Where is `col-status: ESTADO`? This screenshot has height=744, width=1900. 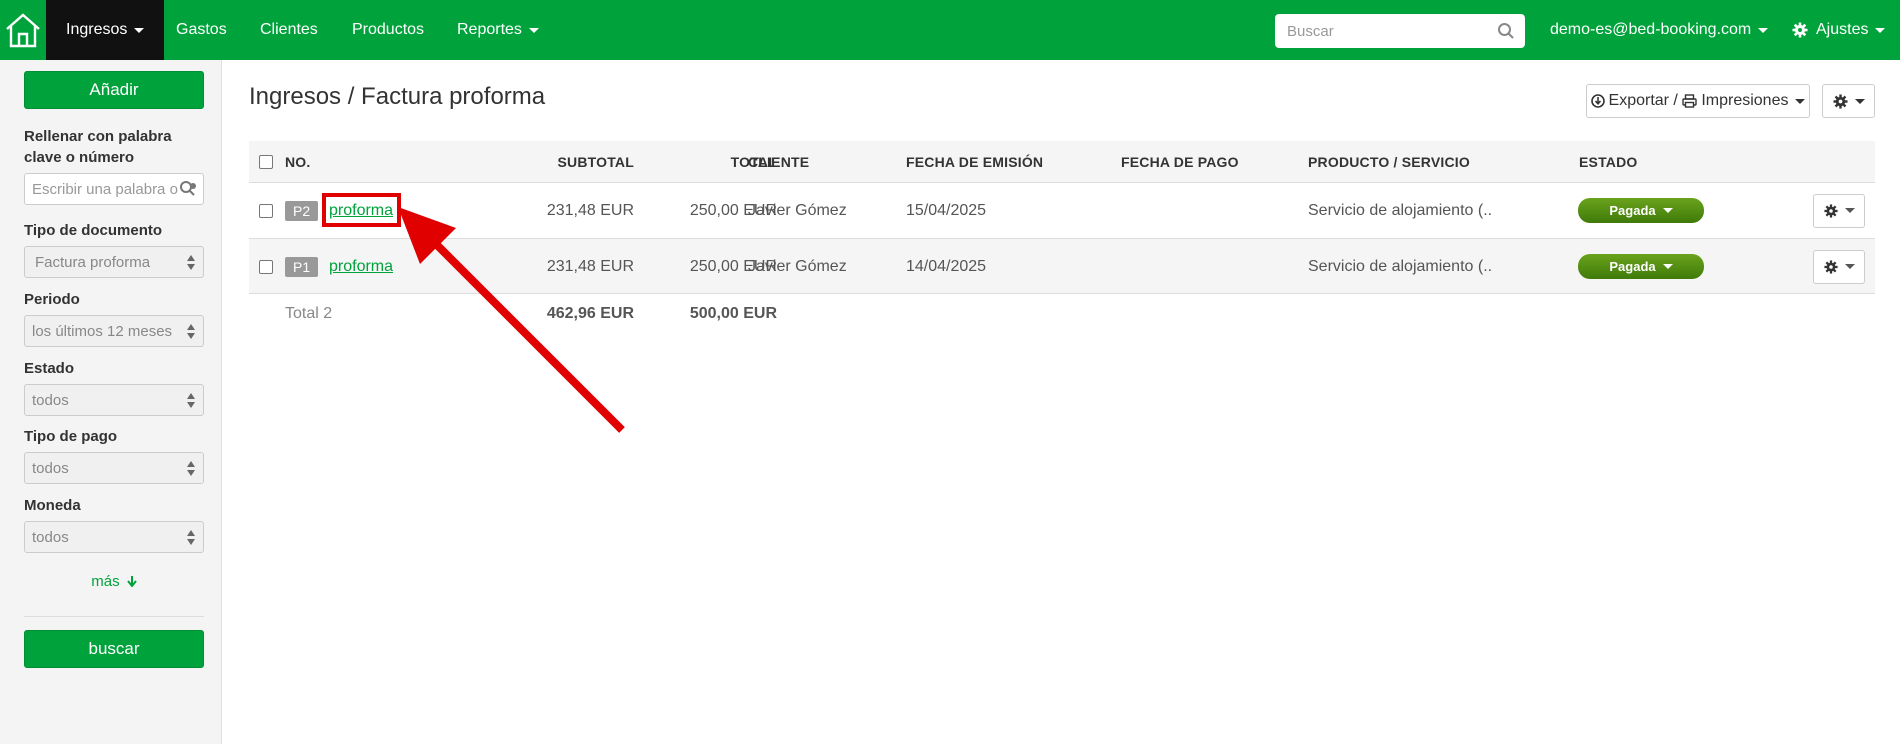 col-status: ESTADO is located at coordinates (1608, 161).